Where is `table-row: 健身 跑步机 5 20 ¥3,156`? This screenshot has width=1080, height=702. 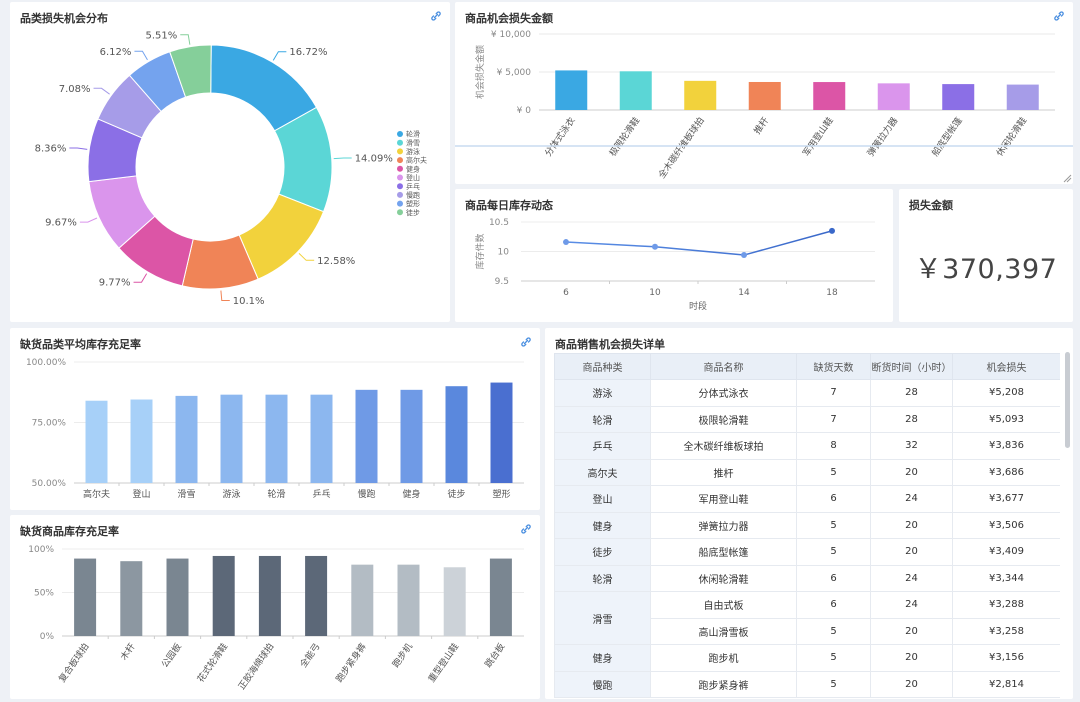
table-row: 健身 跑步机 5 20 ¥3,156 is located at coordinates (807, 658).